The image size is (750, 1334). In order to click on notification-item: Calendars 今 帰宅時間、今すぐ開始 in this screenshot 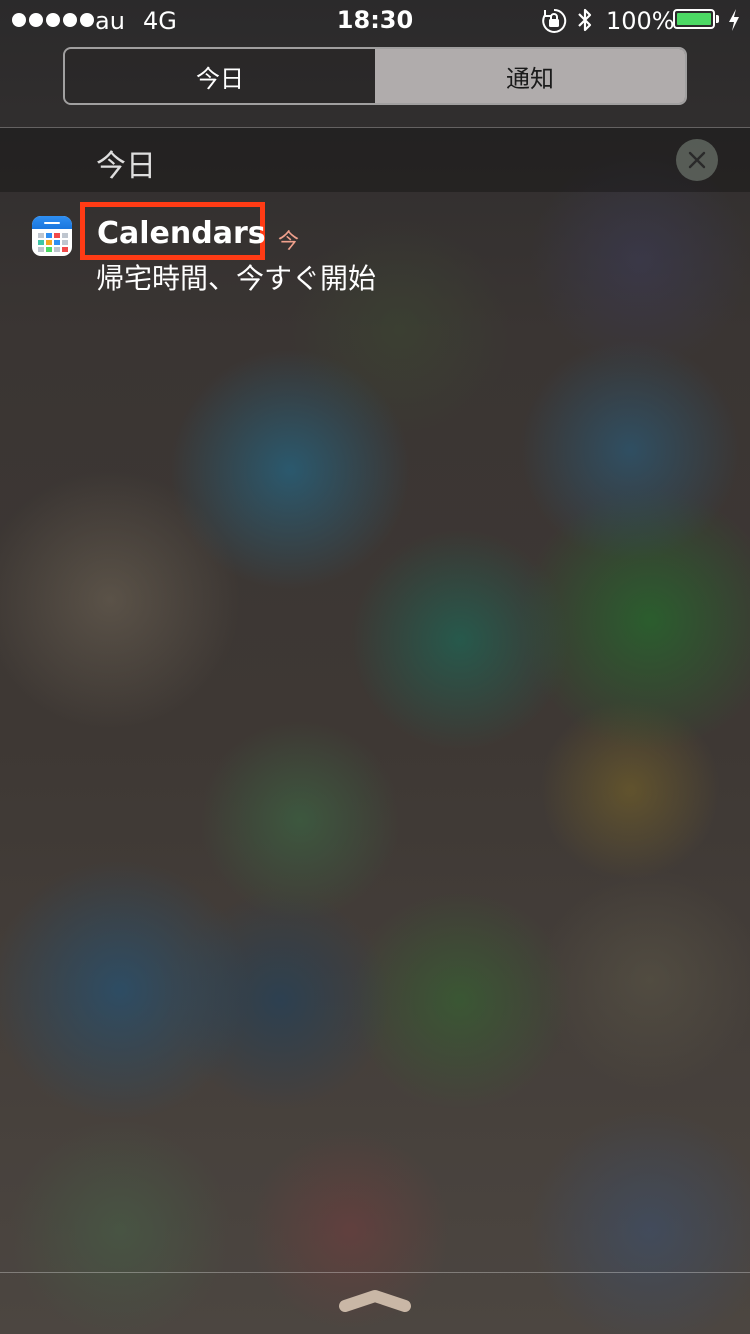, I will do `click(375, 251)`.